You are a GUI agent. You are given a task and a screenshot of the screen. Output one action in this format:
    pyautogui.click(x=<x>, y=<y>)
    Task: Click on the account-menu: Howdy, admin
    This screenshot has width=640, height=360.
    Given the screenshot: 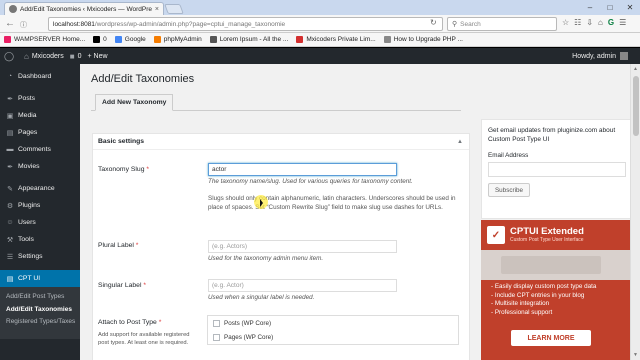 What is the action you would take?
    pyautogui.click(x=600, y=56)
    